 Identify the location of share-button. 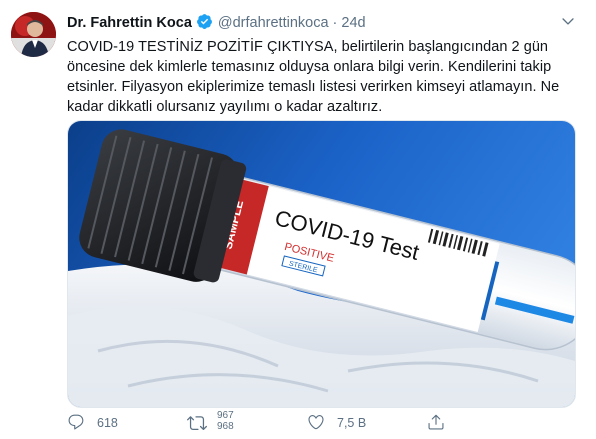
(436, 424).